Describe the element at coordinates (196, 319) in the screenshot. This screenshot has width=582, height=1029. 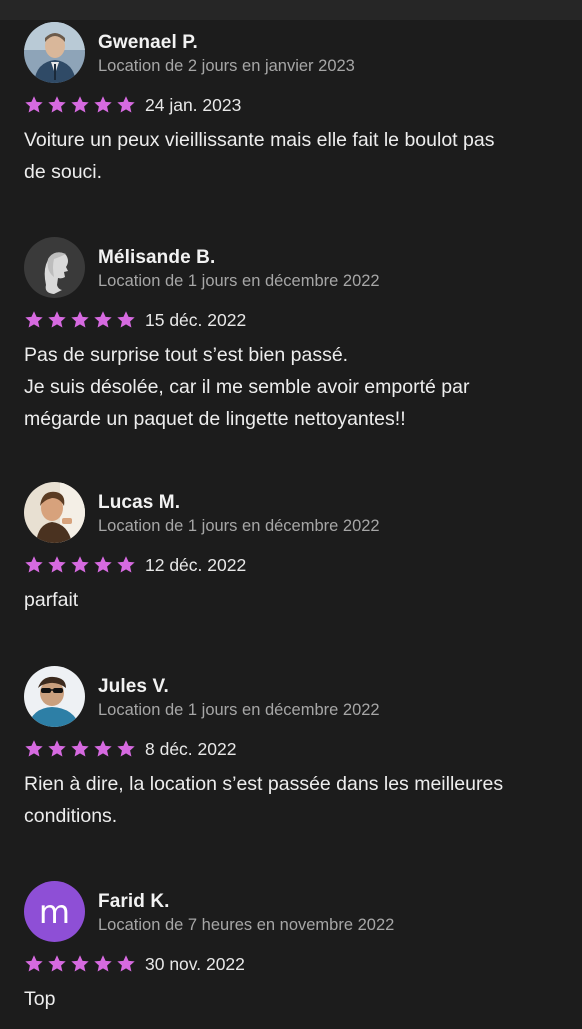
I see `review-date: 15 déc. 2022` at that location.